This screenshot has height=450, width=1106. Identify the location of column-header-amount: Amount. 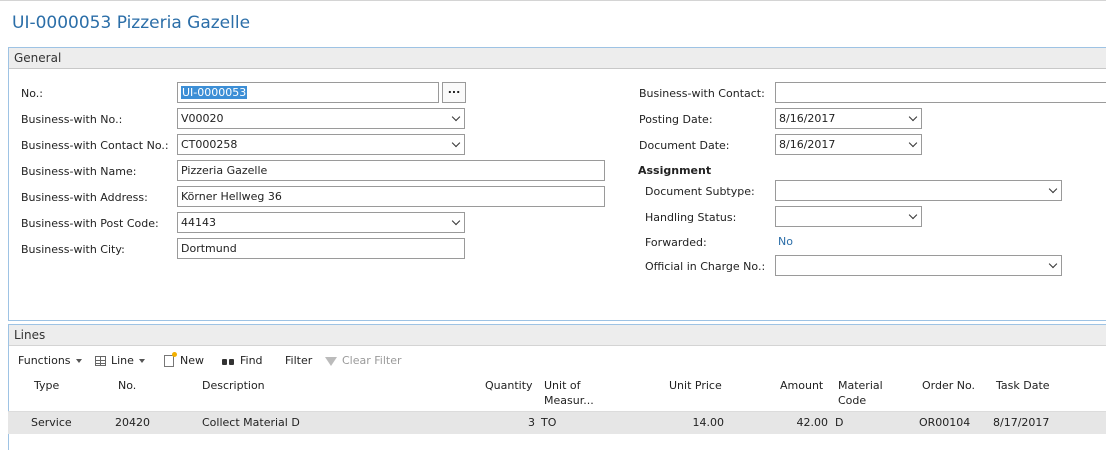
(801, 385).